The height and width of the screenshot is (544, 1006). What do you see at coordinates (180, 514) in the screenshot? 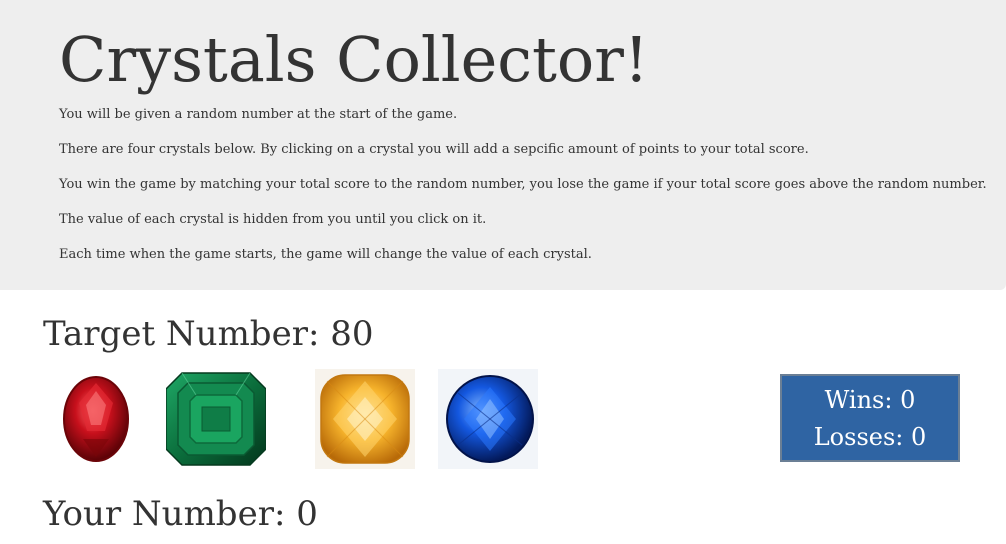
I see `your-number: Your Number: 0` at bounding box center [180, 514].